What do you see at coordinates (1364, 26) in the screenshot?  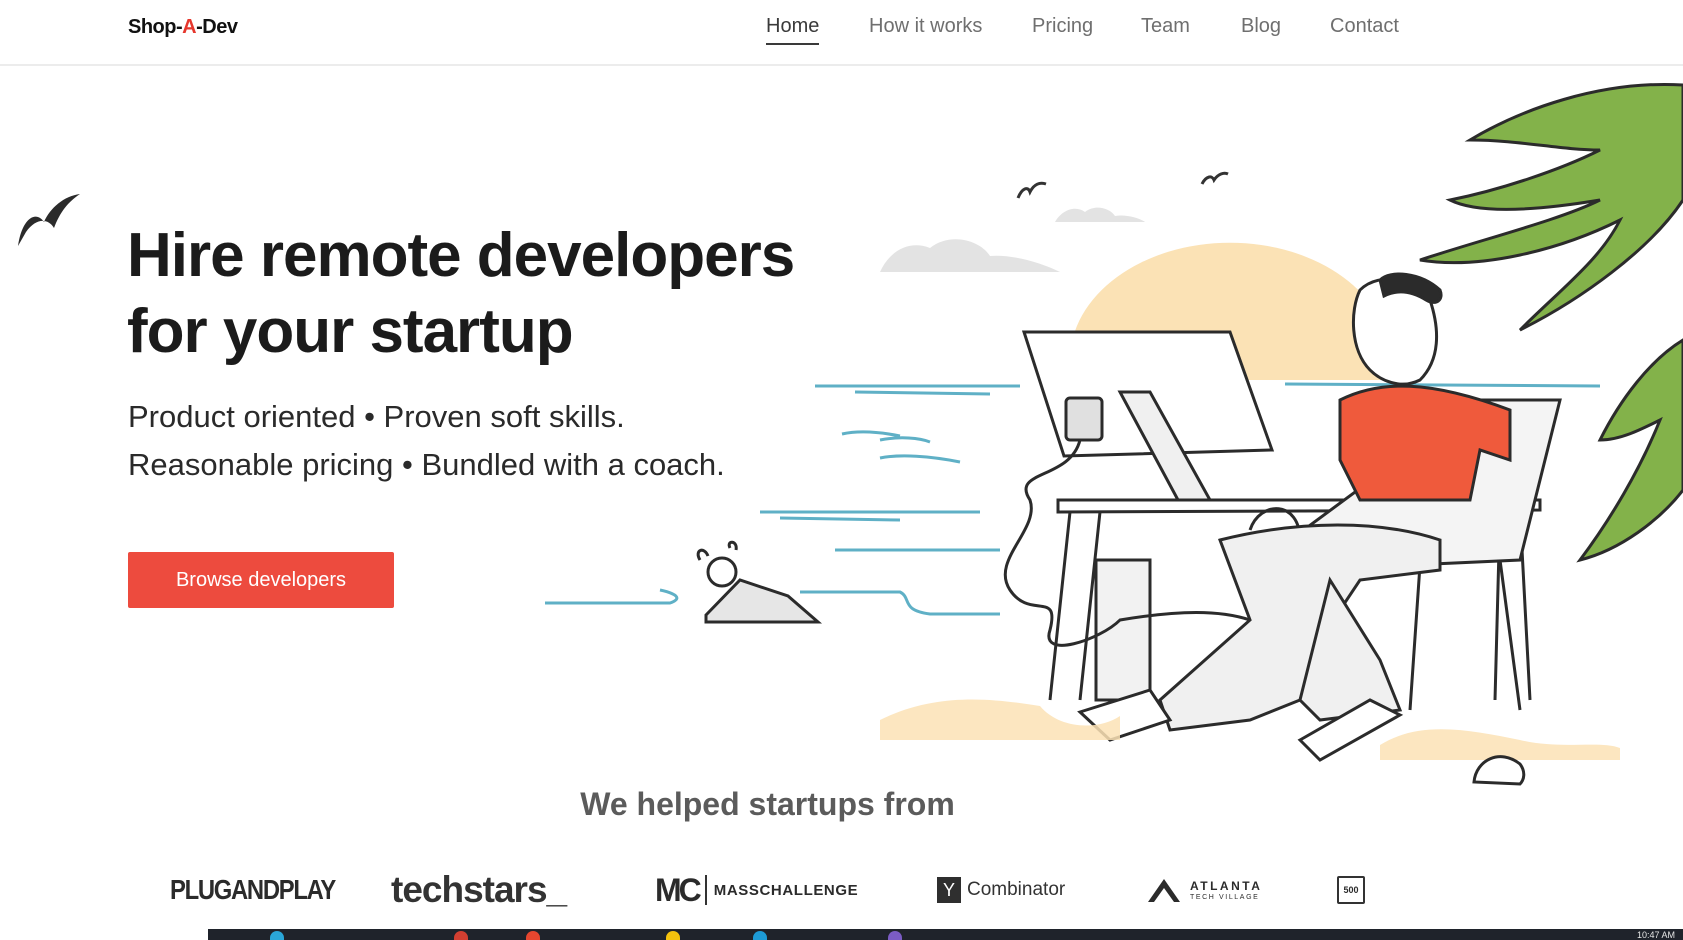 I see `nav-contact: Contact` at bounding box center [1364, 26].